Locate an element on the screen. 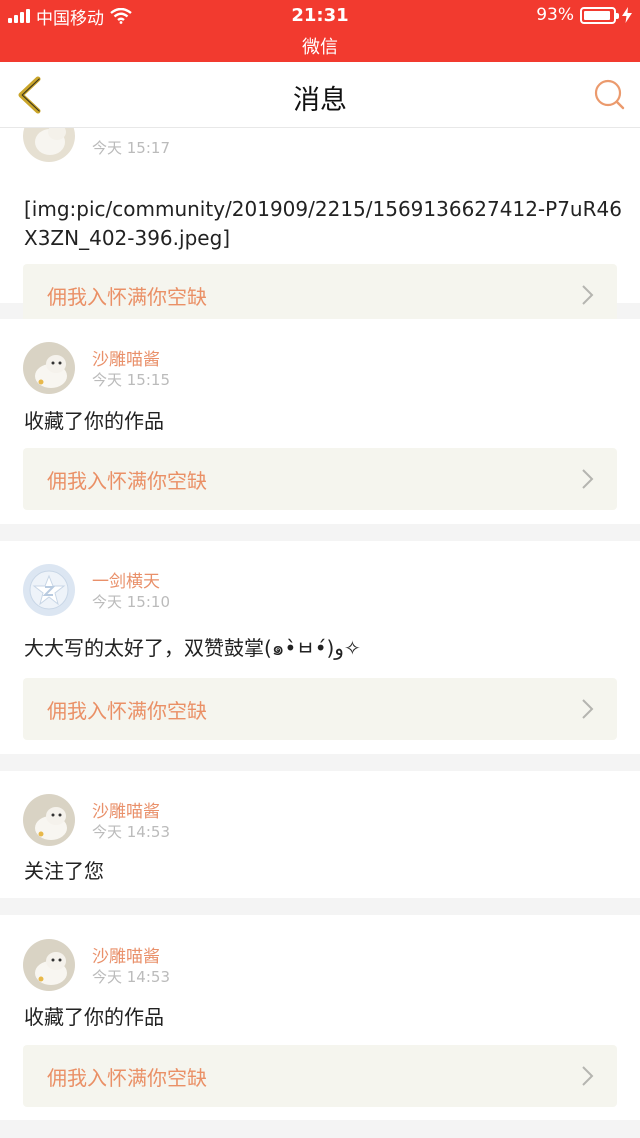 Image resolution: width=640 pixels, height=1138 pixels. battery-percent: 93% is located at coordinates (555, 15).